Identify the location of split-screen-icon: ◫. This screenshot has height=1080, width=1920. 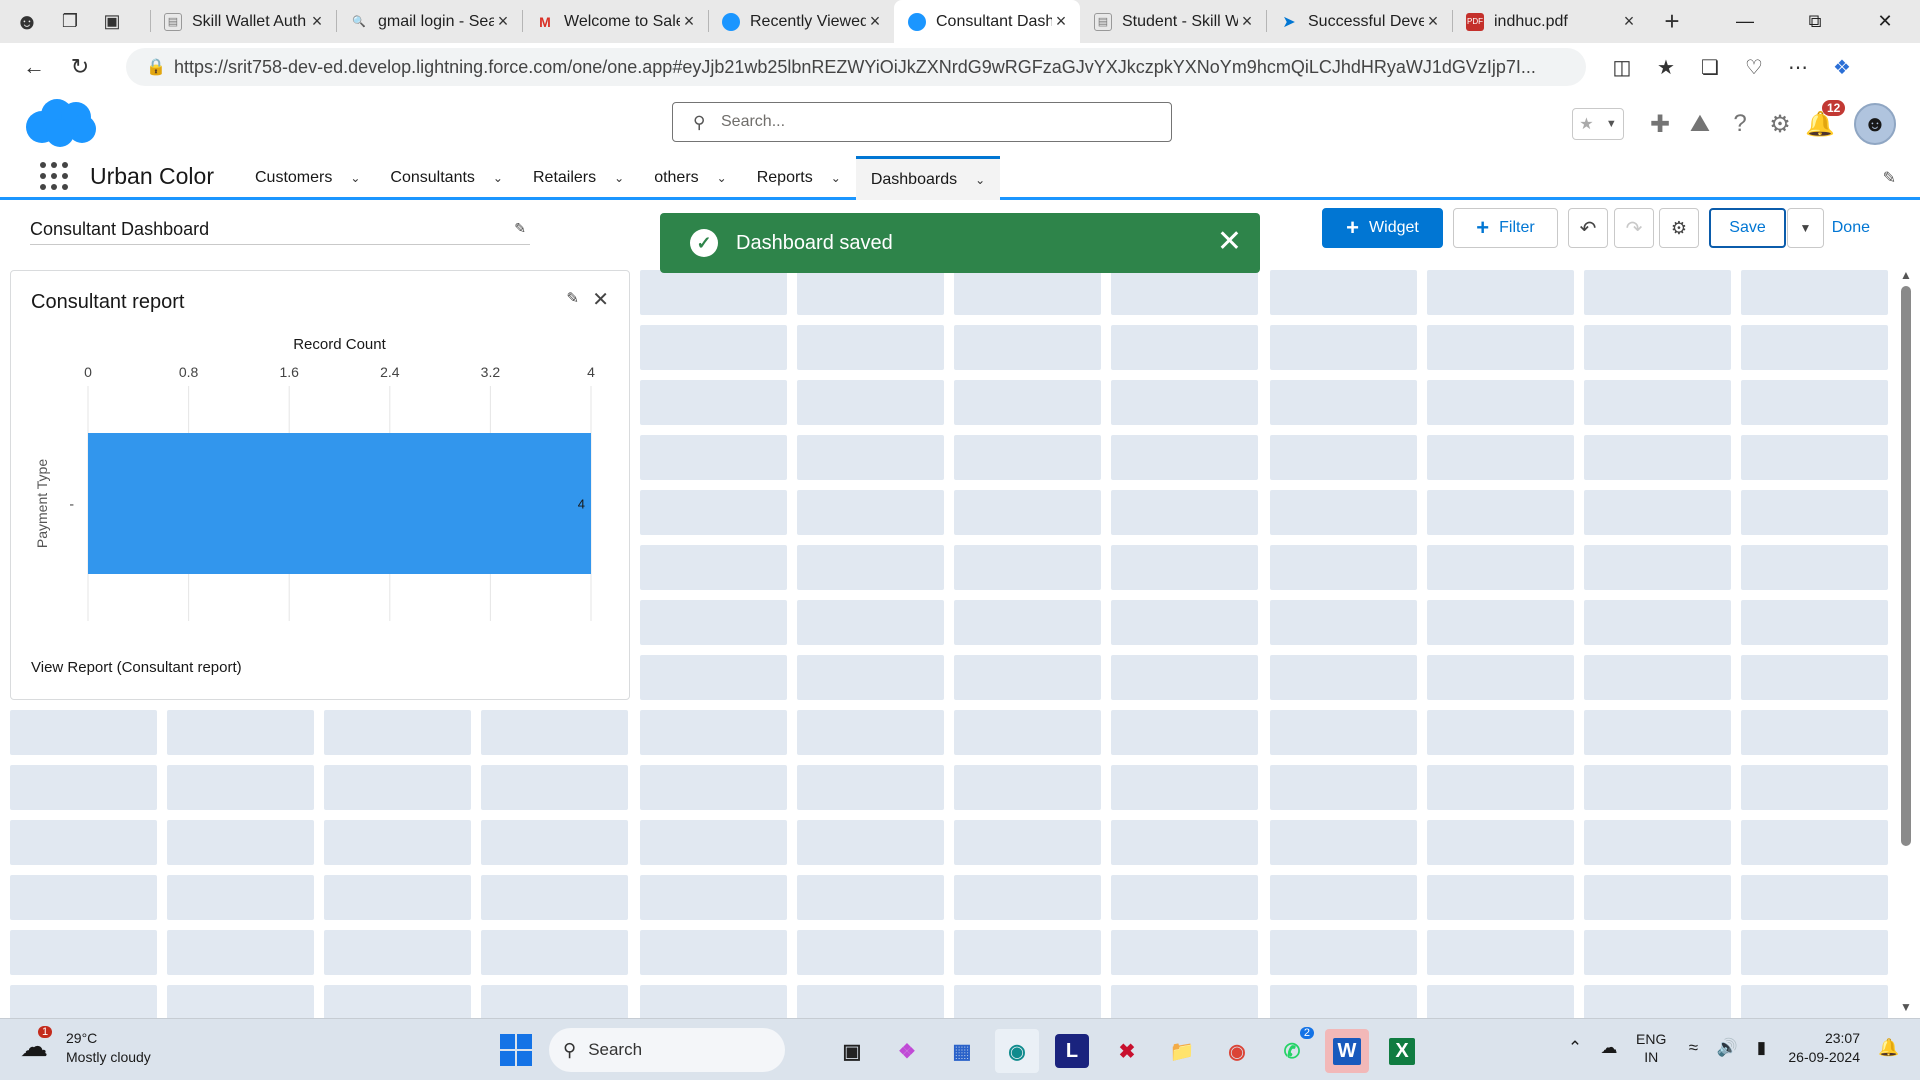
(1622, 67).